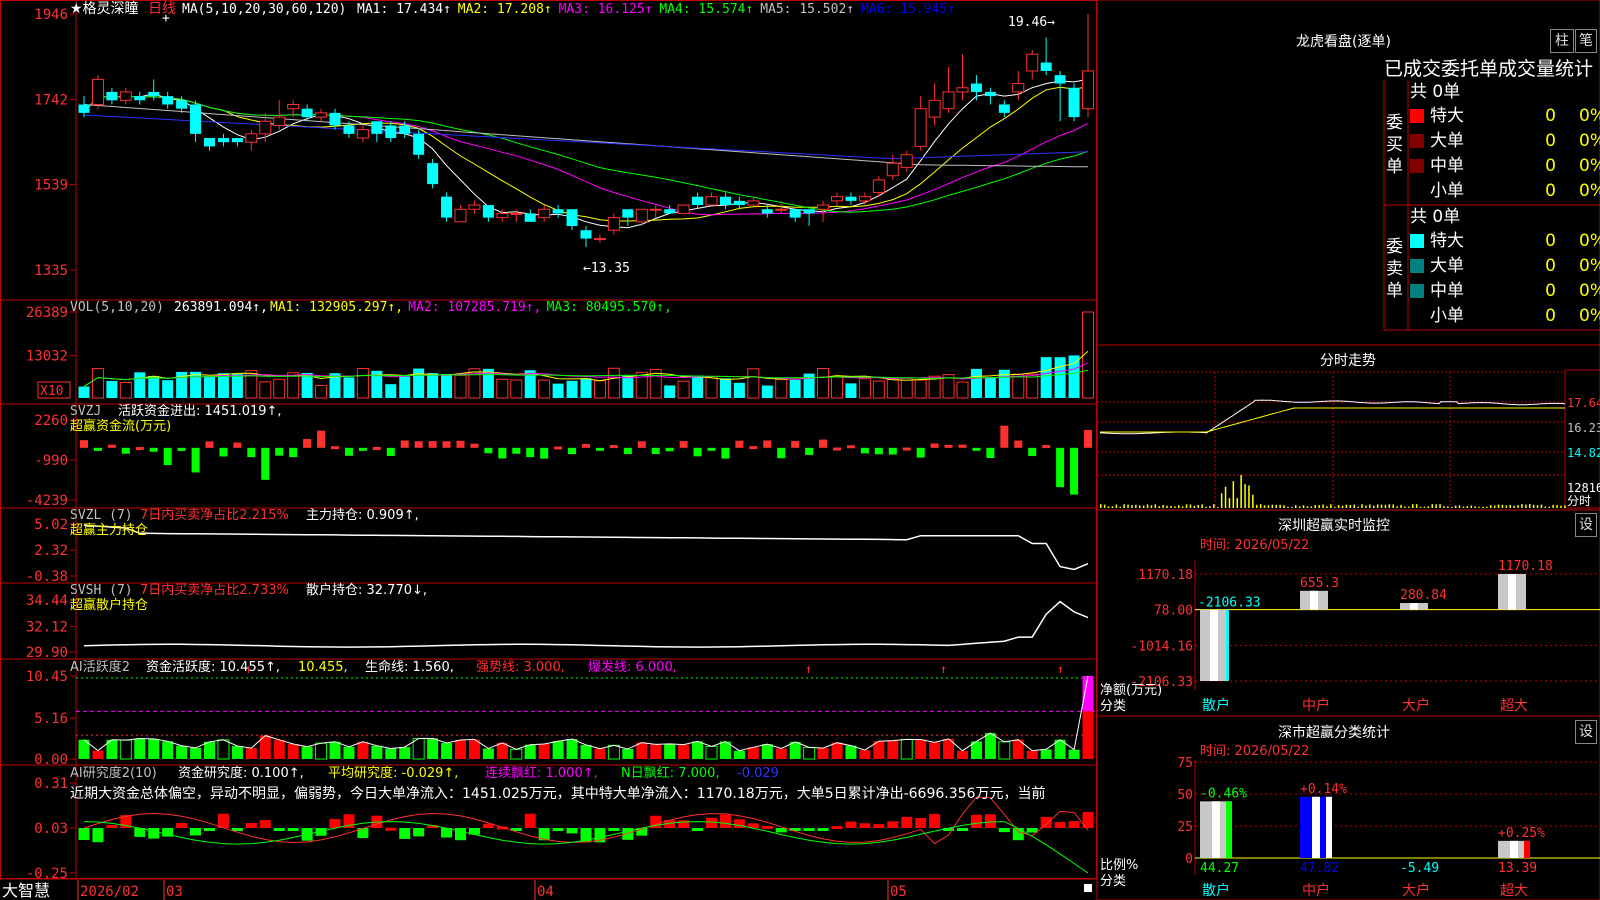 This screenshot has height=900, width=1600. Describe the element at coordinates (47, 874) in the screenshot. I see `research-axis-label: -0.25` at that location.